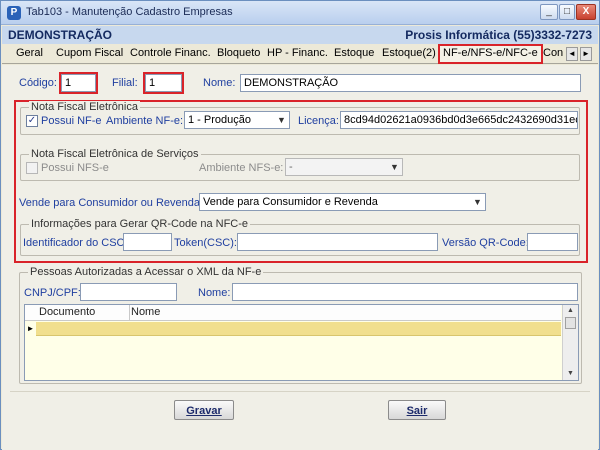 The width and height of the screenshot is (600, 450). Describe the element at coordinates (75, 243) in the screenshot. I see `csc-id-label: Identificador do CSC:` at that location.